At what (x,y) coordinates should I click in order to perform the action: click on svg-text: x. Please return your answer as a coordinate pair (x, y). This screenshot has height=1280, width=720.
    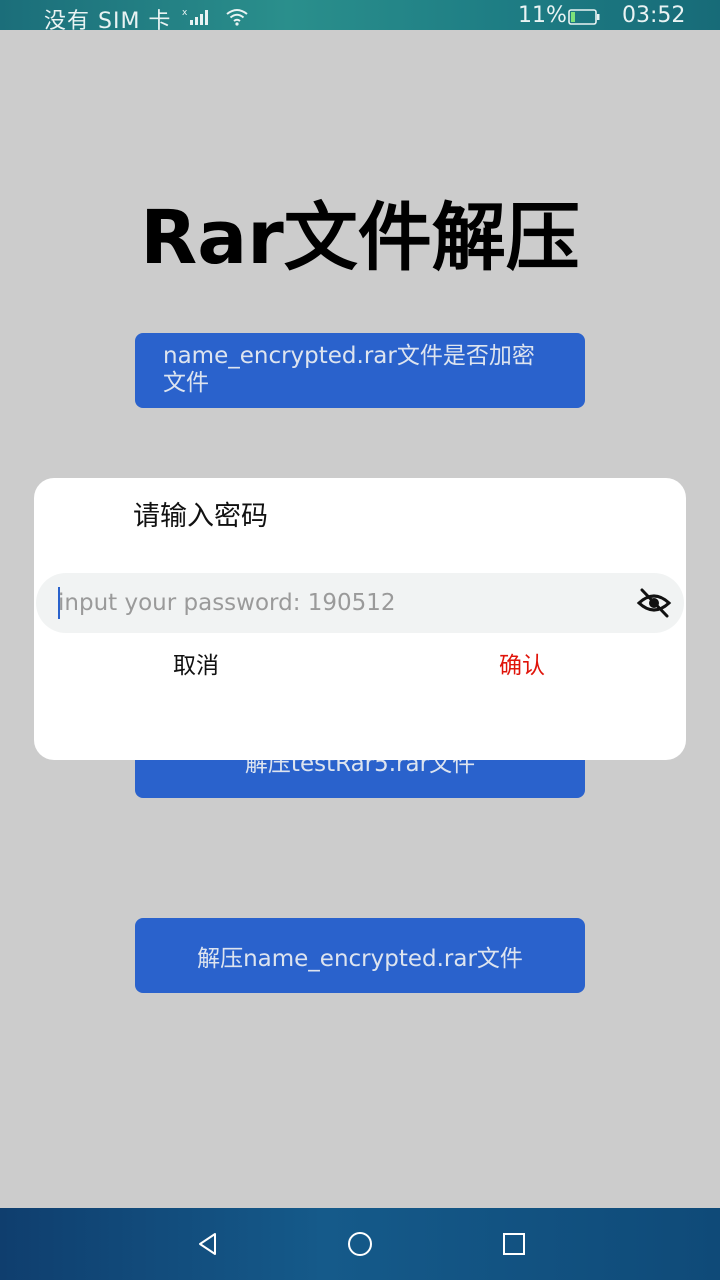
    Looking at the image, I should click on (185, 13).